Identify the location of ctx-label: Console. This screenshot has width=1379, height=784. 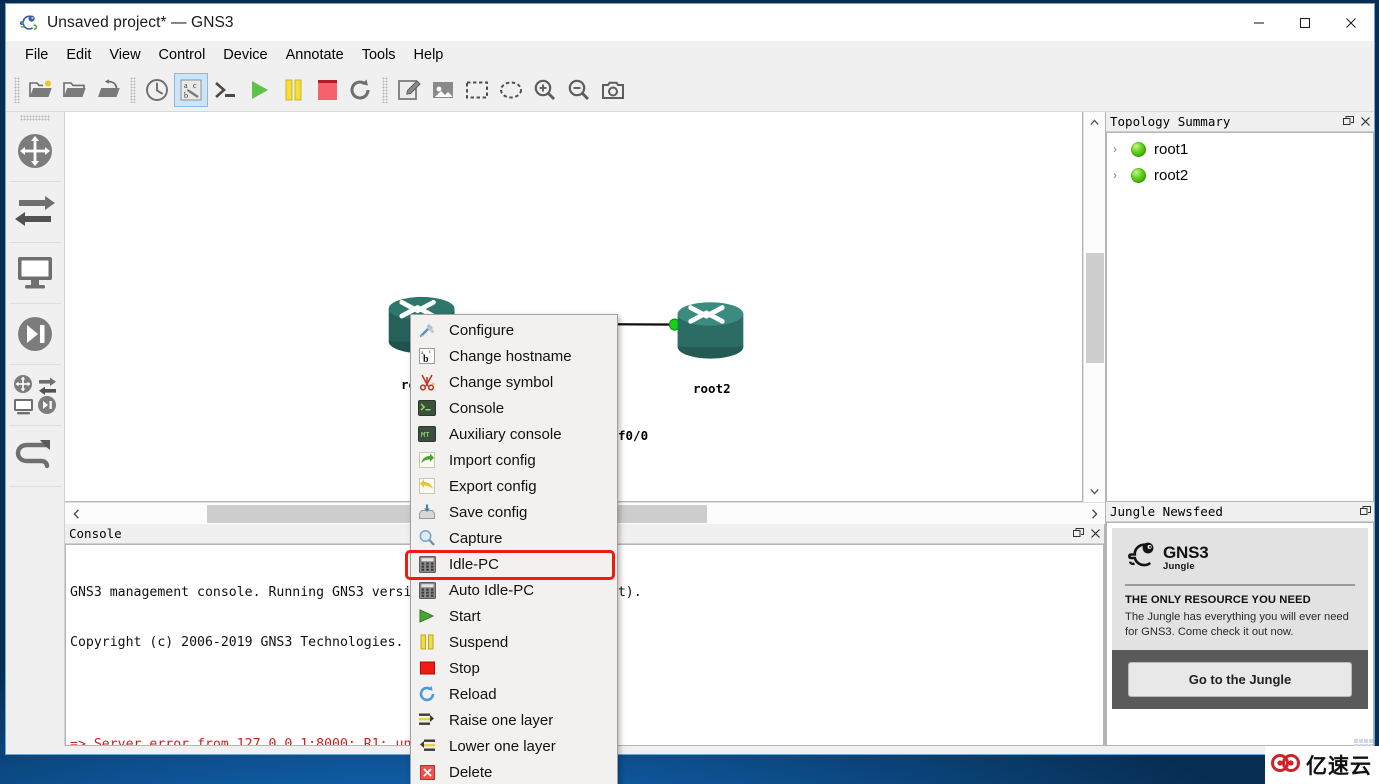
(477, 408).